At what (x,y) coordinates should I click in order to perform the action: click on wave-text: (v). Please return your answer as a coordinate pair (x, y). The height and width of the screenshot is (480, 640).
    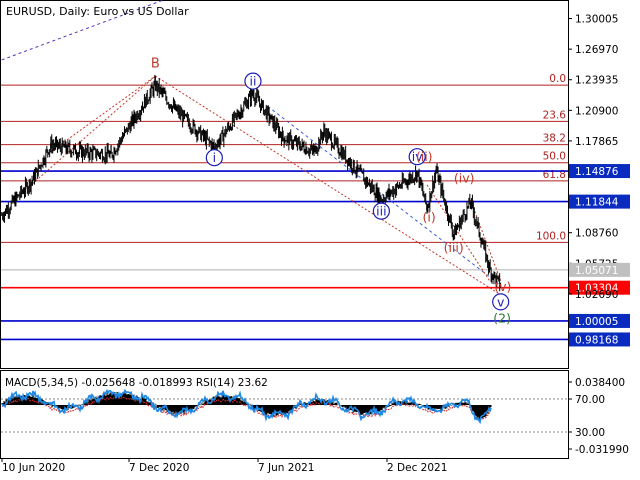
    Looking at the image, I should click on (502, 286).